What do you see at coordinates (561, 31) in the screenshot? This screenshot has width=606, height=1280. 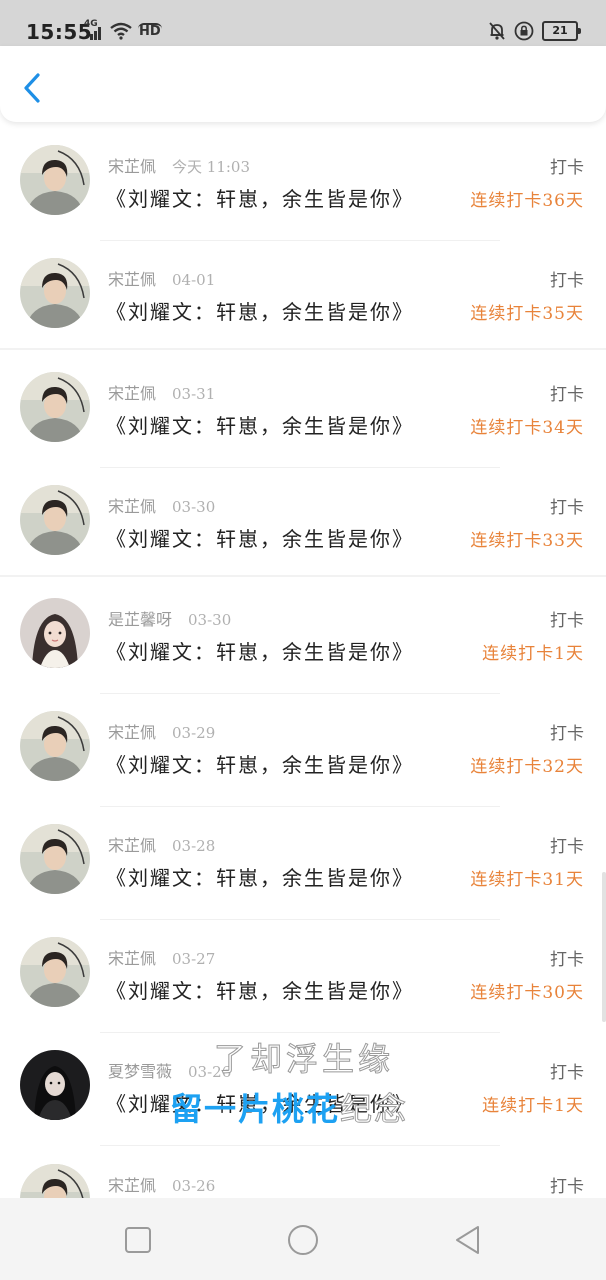 I see `battery-icon: 21` at bounding box center [561, 31].